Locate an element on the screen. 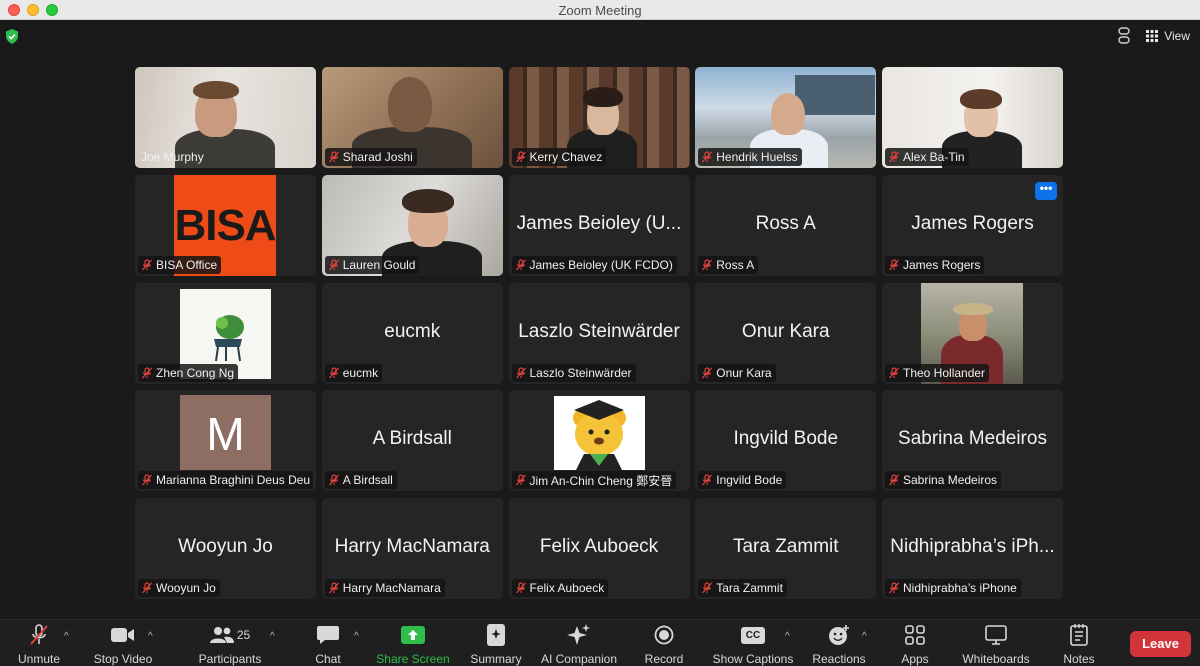  unmute-label: Unmute is located at coordinates (39, 659).